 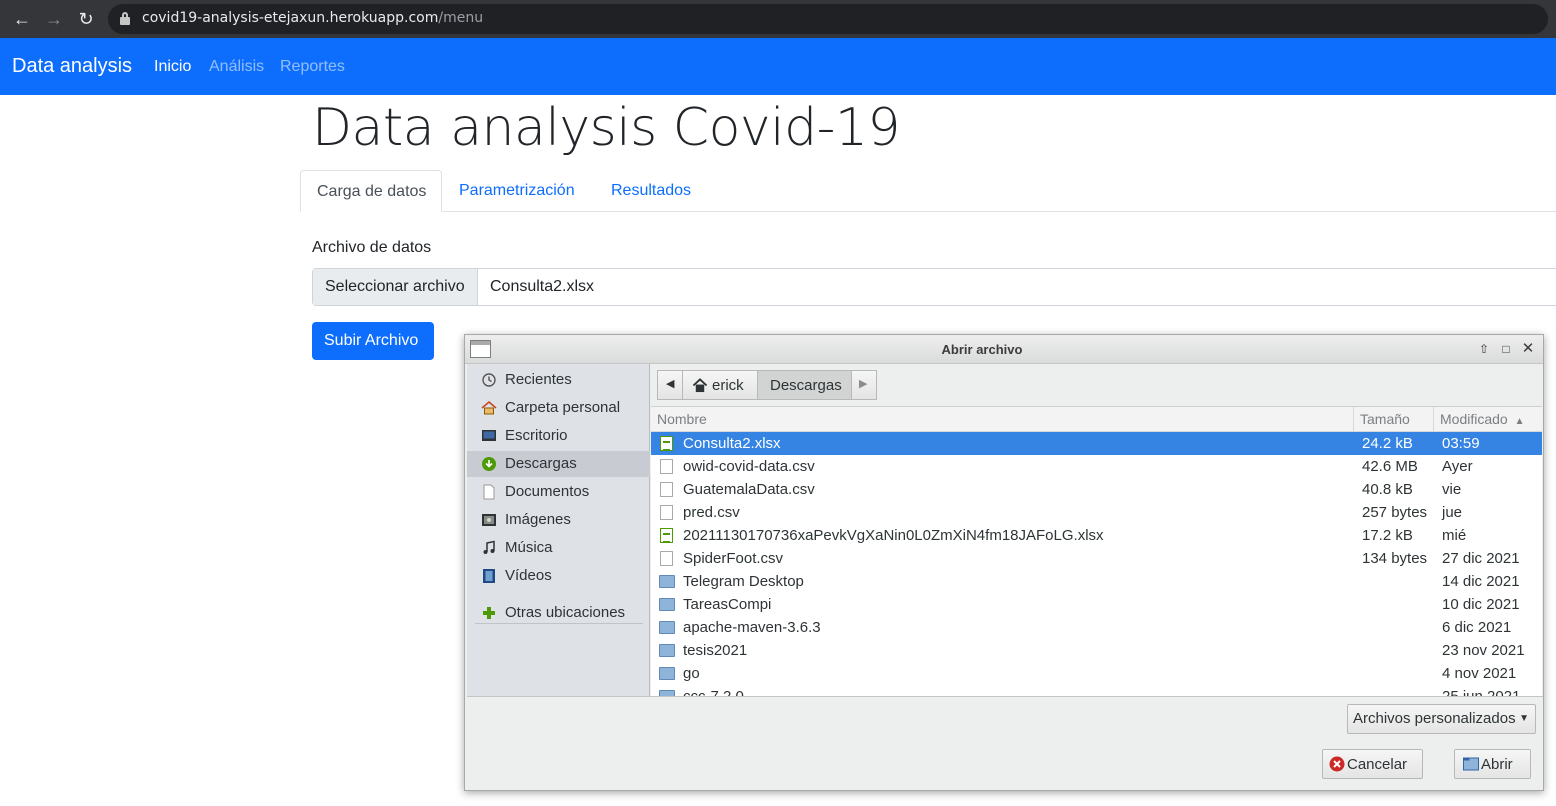 What do you see at coordinates (1506, 349) in the screenshot?
I see `maximize-icon: □` at bounding box center [1506, 349].